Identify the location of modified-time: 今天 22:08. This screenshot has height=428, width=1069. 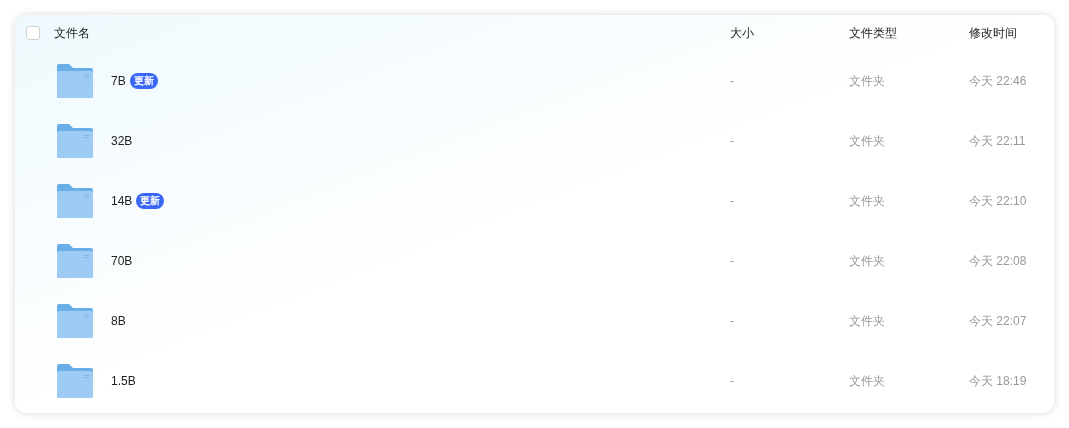
(998, 261).